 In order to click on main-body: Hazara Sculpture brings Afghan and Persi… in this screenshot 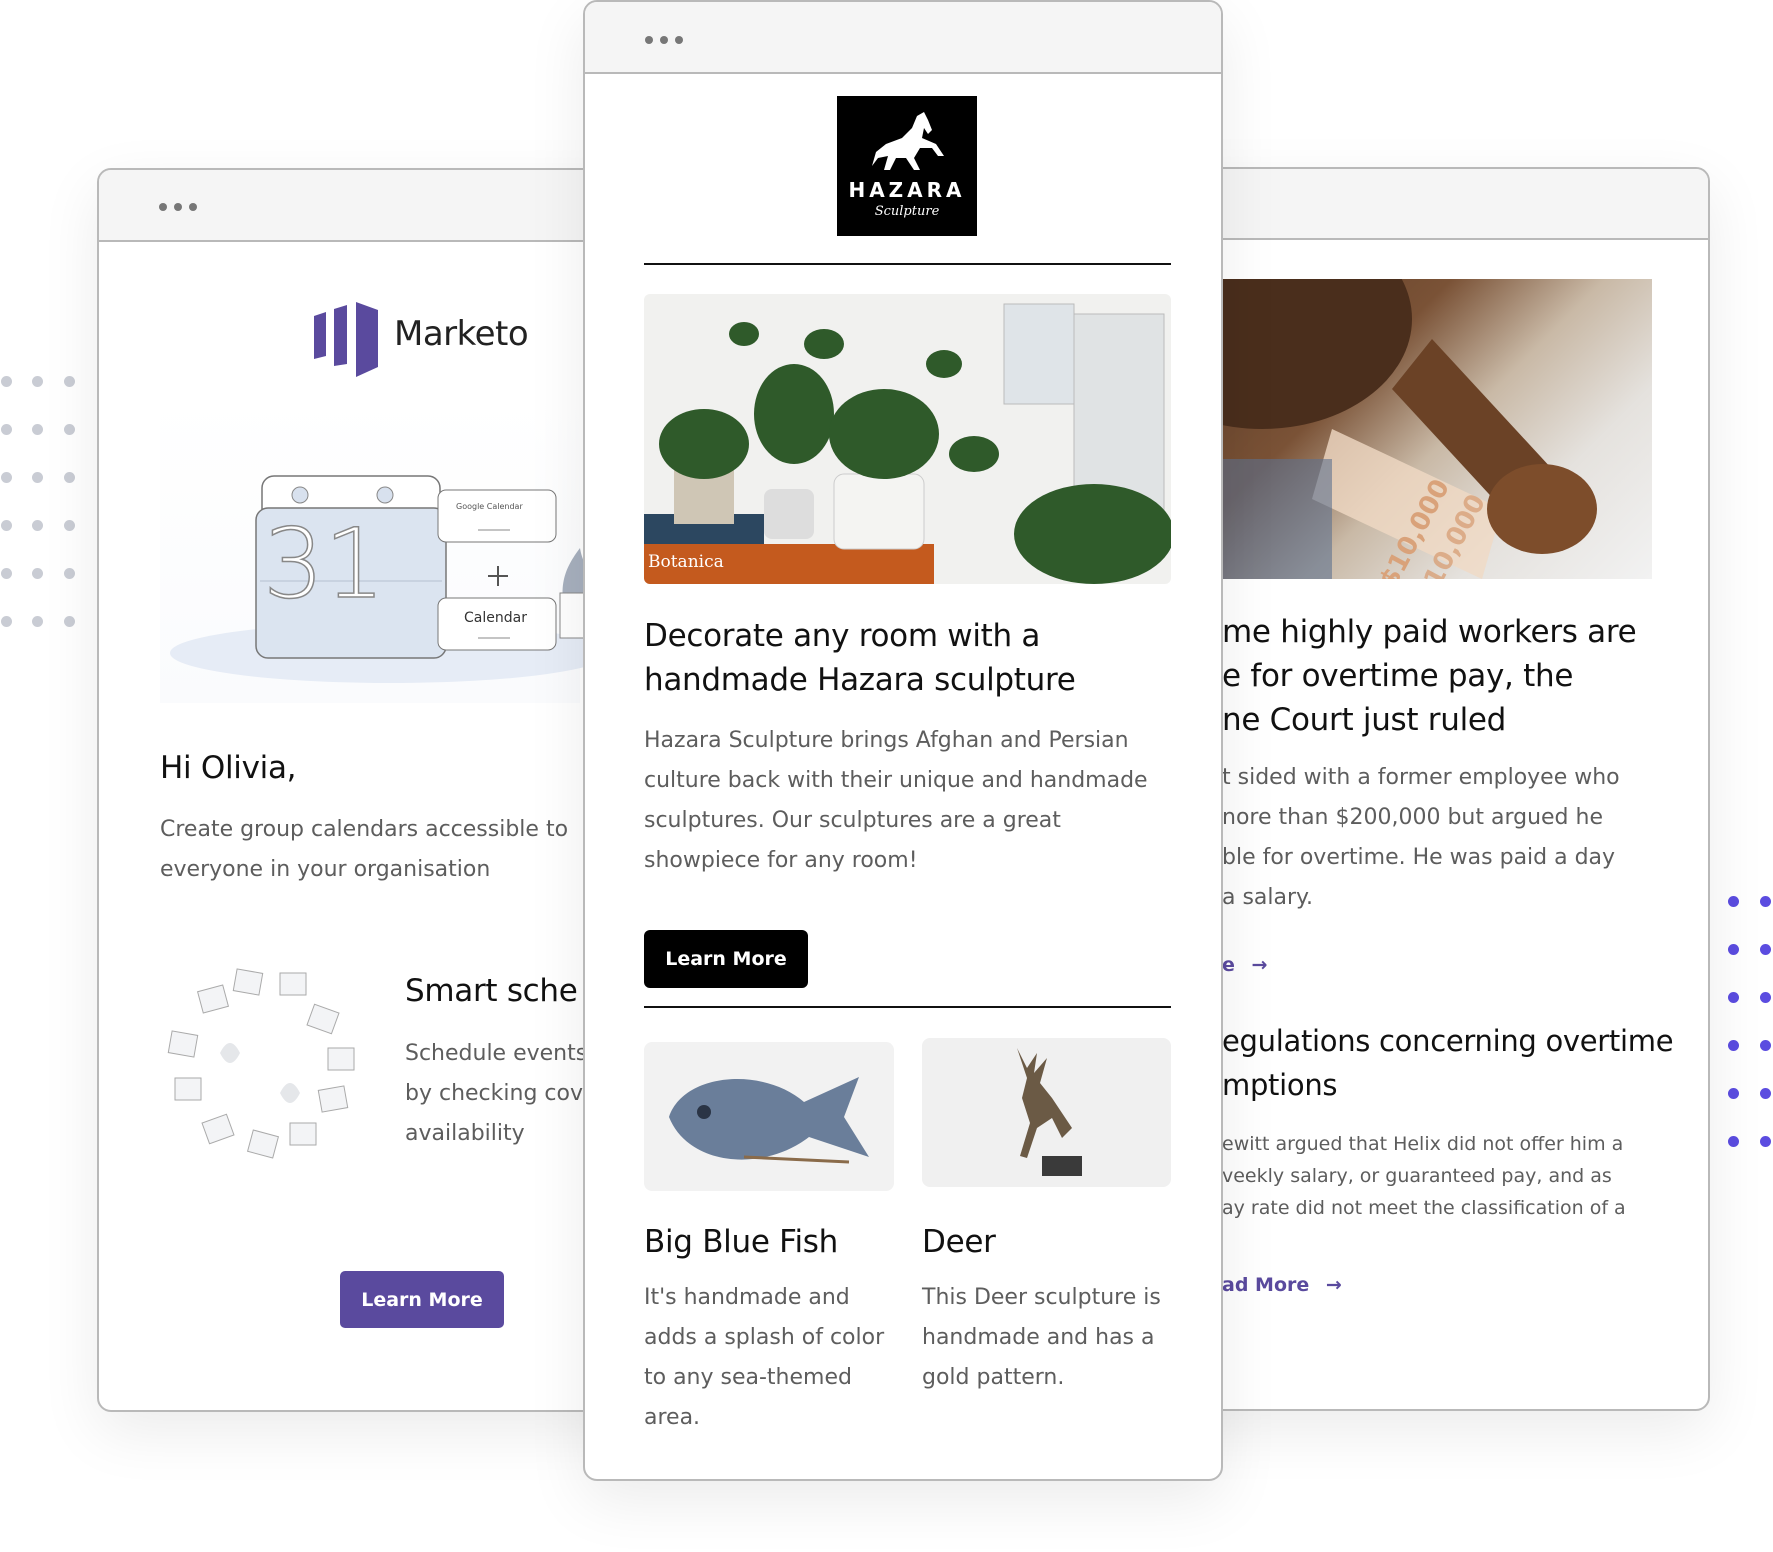, I will do `click(896, 801)`.